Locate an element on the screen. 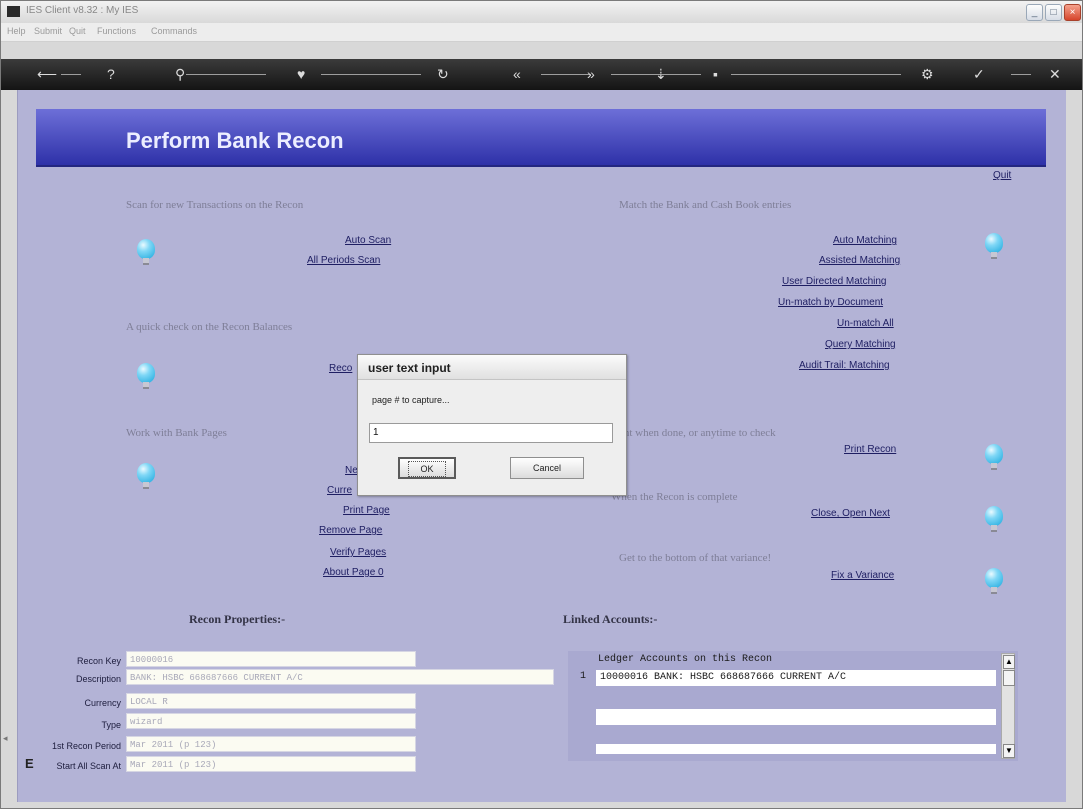 This screenshot has height=809, width=1083. minimize-icon: _ is located at coordinates (1034, 12).